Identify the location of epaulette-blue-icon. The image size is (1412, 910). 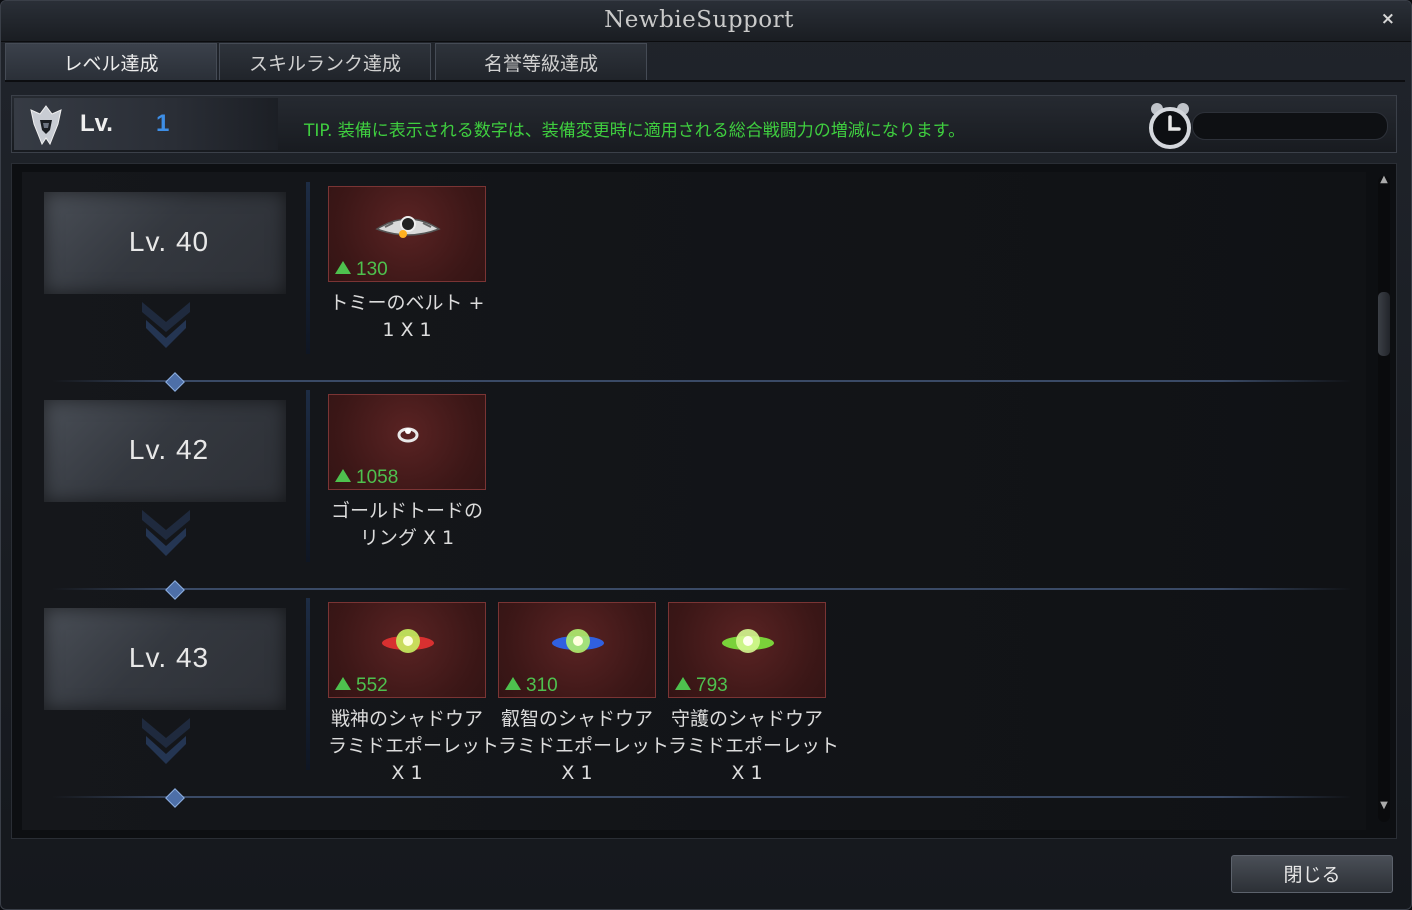
(578, 641).